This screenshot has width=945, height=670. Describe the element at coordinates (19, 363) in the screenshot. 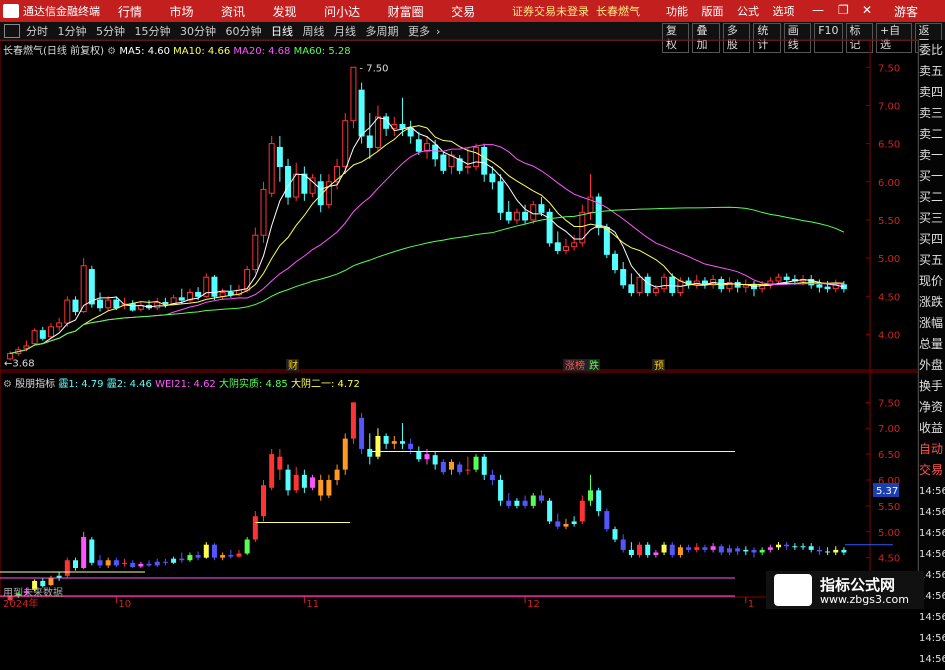

I see `low-price-label: ←3.68` at that location.